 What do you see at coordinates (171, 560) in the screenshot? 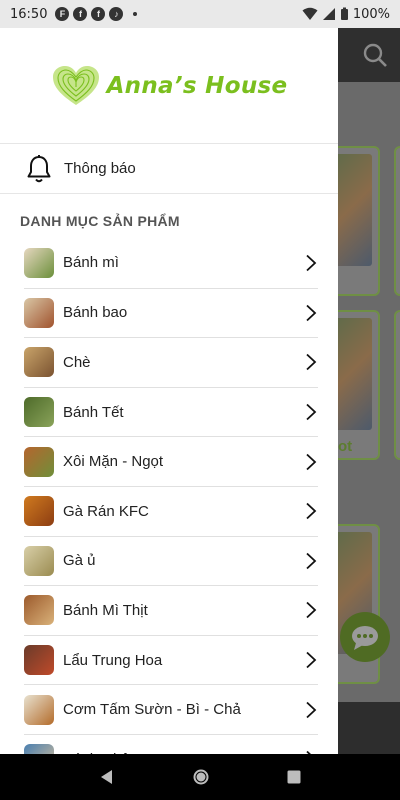
I see `category-item: Gà ủ` at bounding box center [171, 560].